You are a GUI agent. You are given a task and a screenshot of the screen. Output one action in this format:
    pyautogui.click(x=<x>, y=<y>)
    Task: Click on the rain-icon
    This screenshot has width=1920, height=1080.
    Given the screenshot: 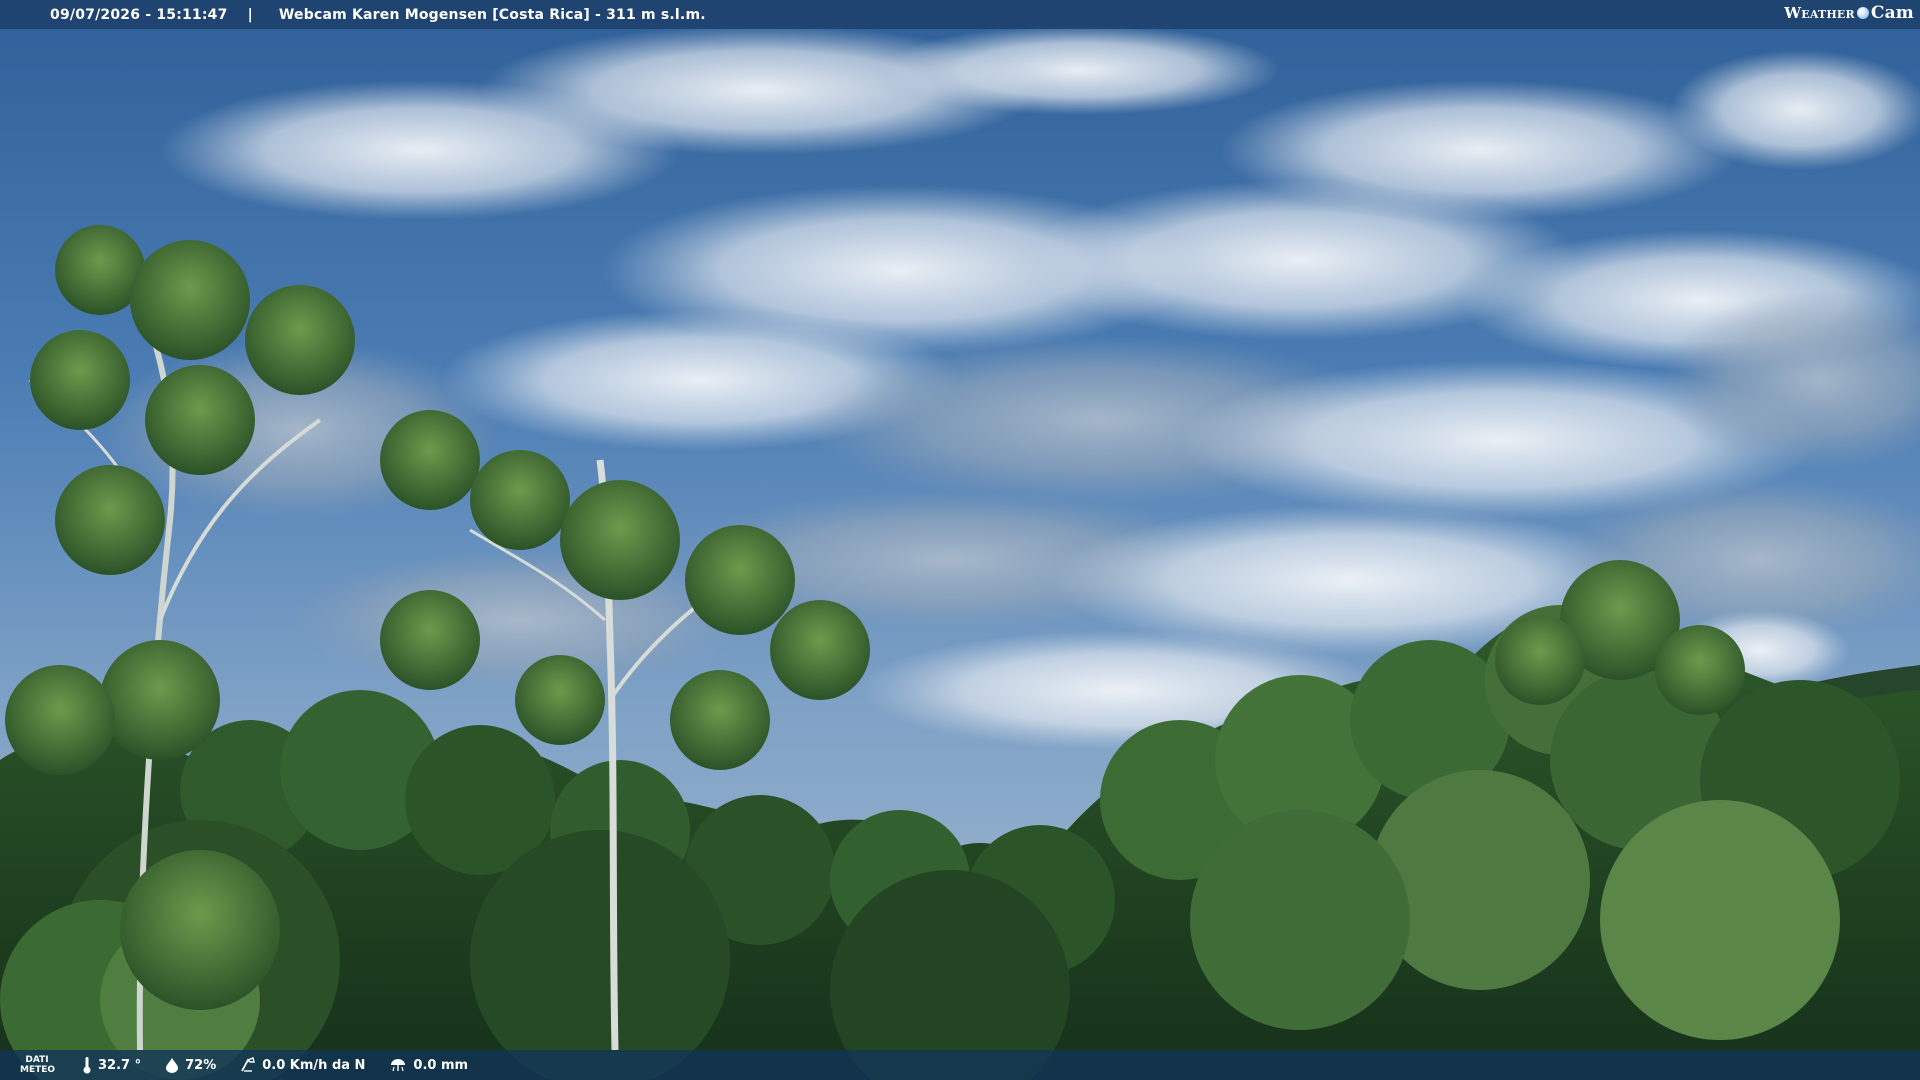 What is the action you would take?
    pyautogui.click(x=398, y=1065)
    